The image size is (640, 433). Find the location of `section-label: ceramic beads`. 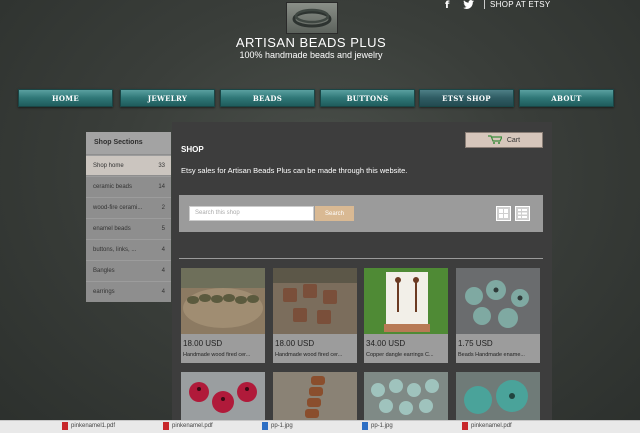

section-label: ceramic beads is located at coordinates (113, 187).